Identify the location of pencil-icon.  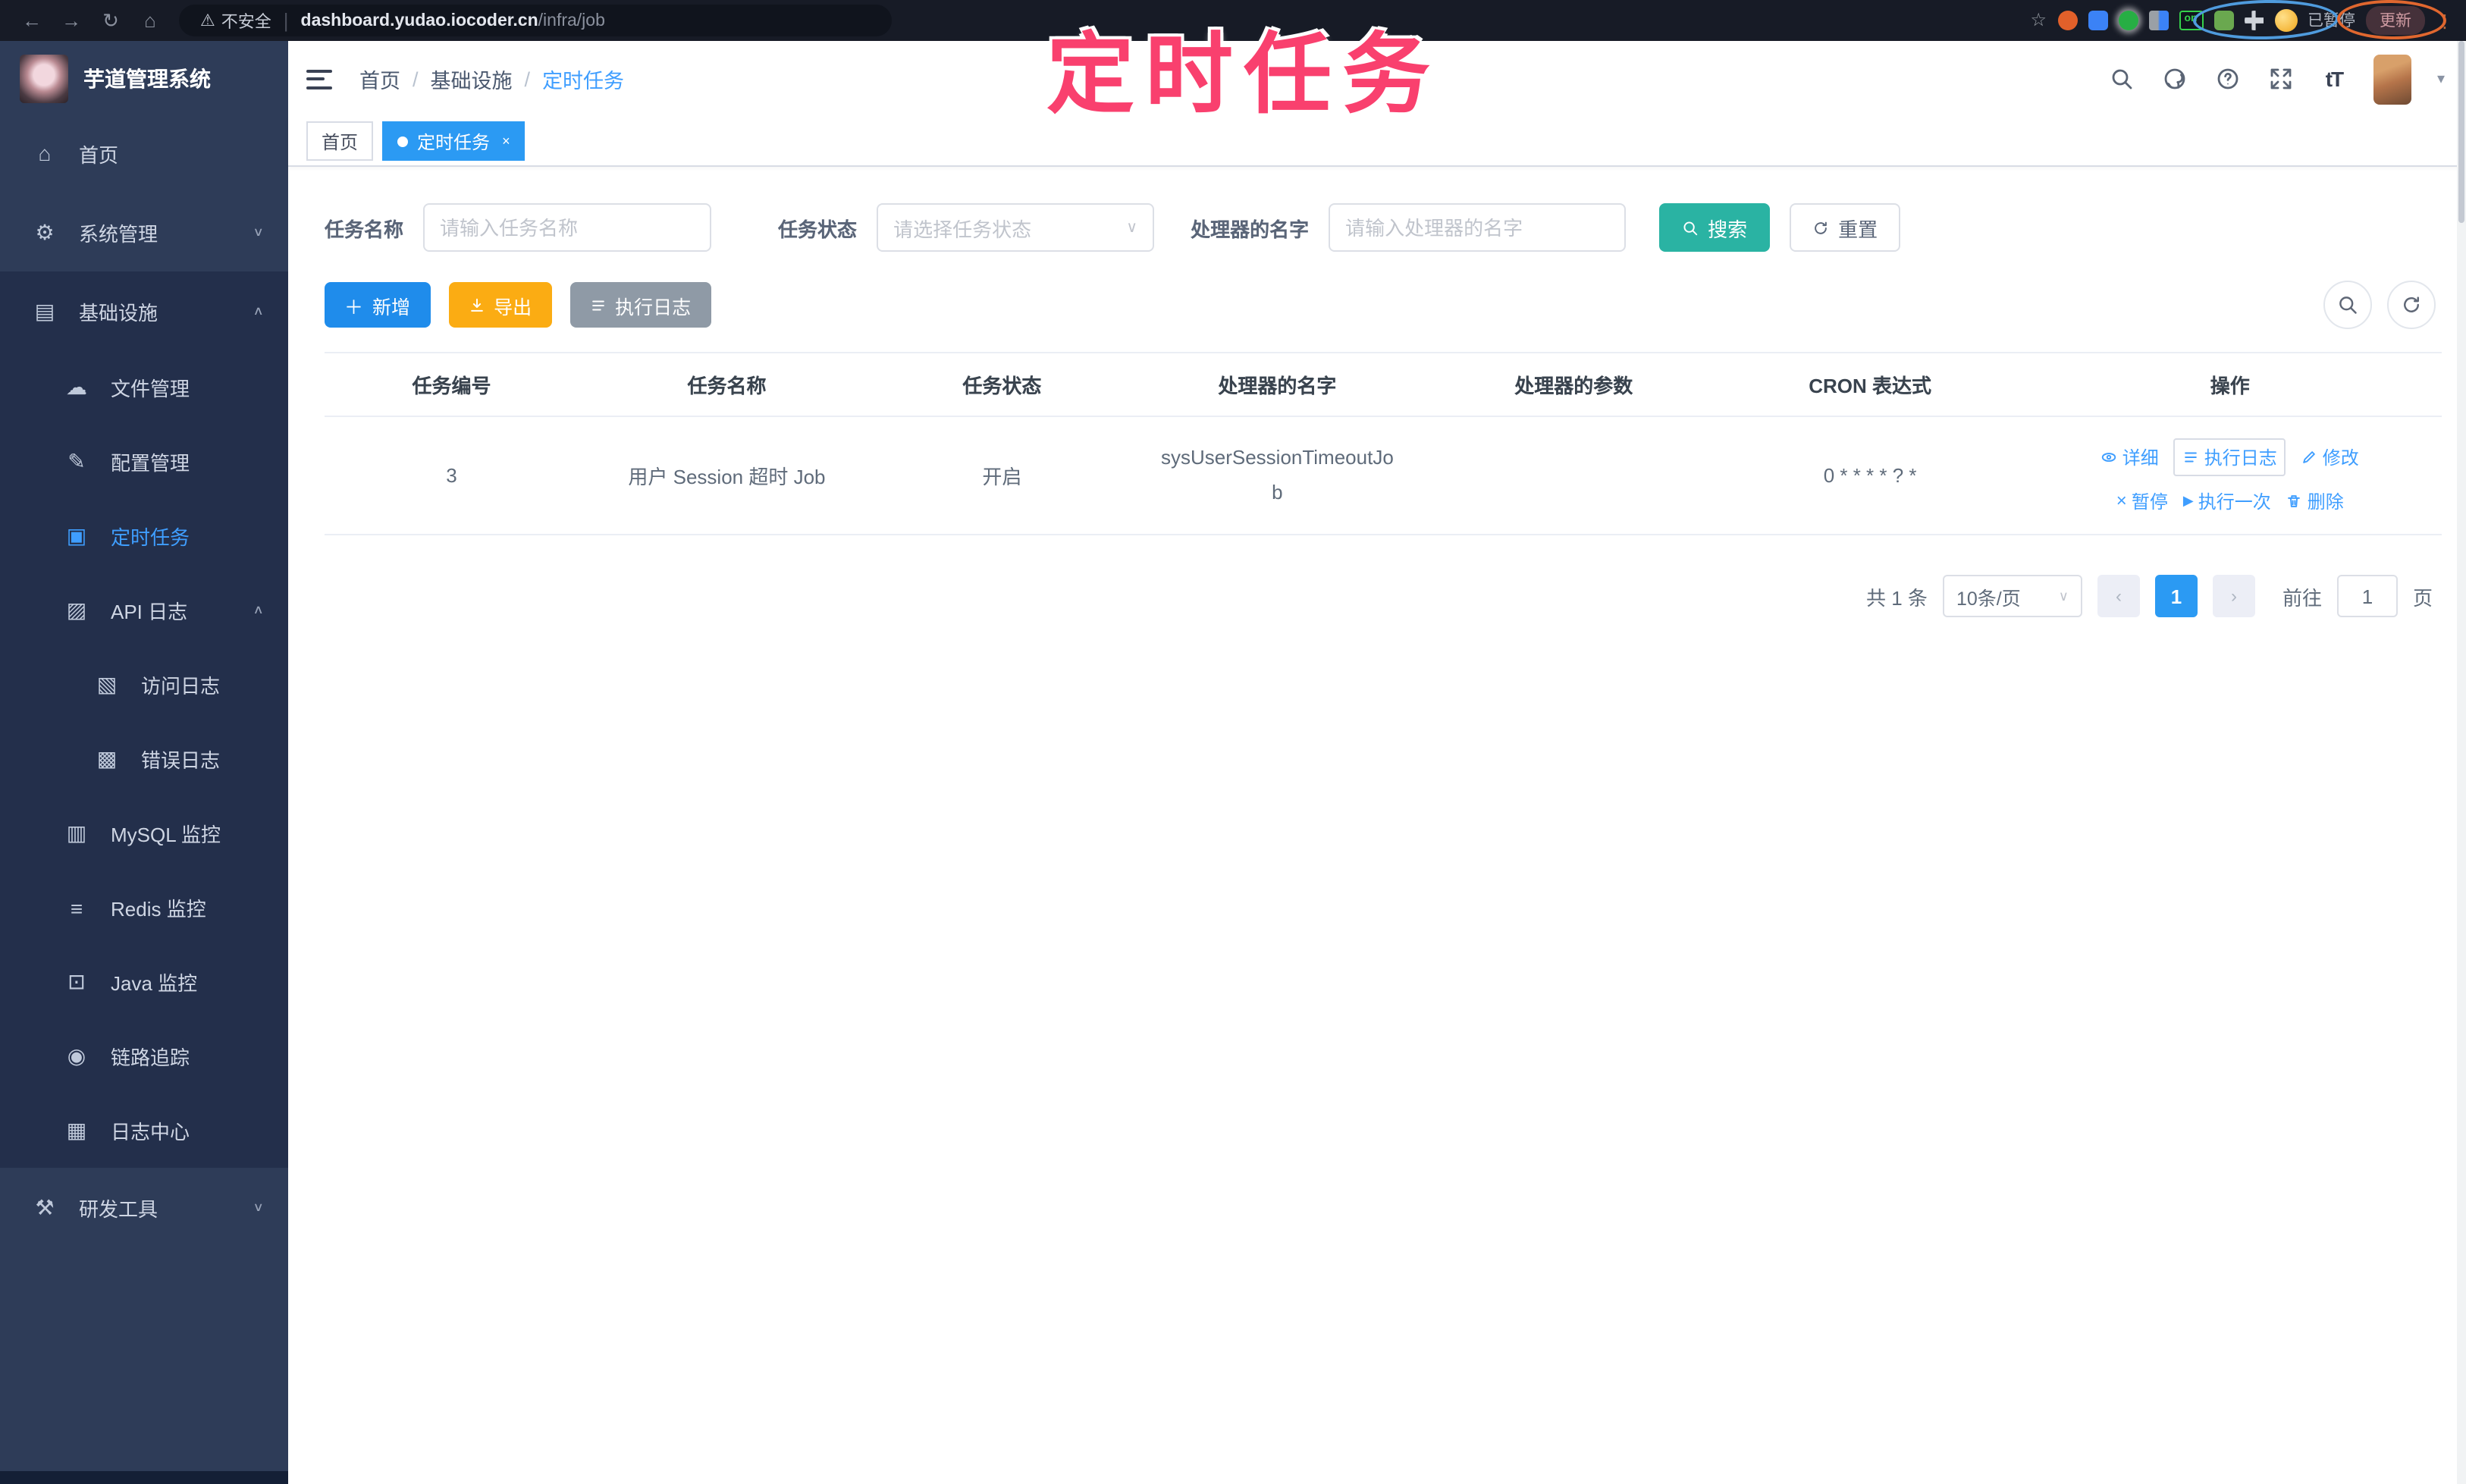
(2309, 457).